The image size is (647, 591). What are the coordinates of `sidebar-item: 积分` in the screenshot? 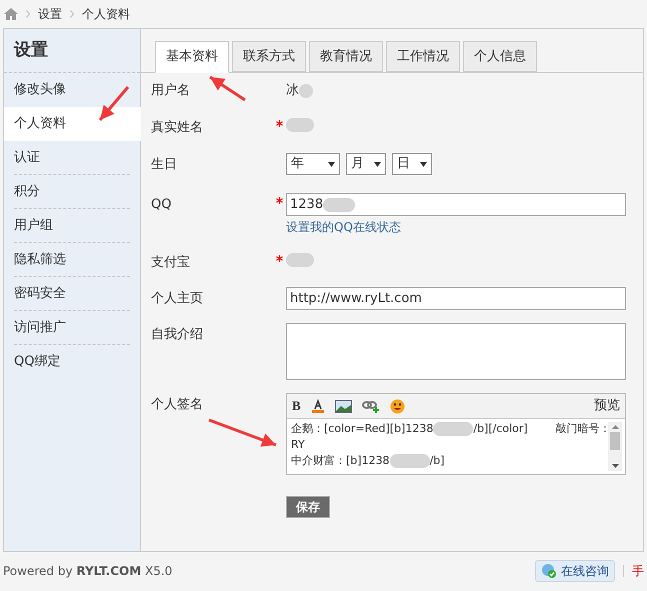 It's located at (72, 192).